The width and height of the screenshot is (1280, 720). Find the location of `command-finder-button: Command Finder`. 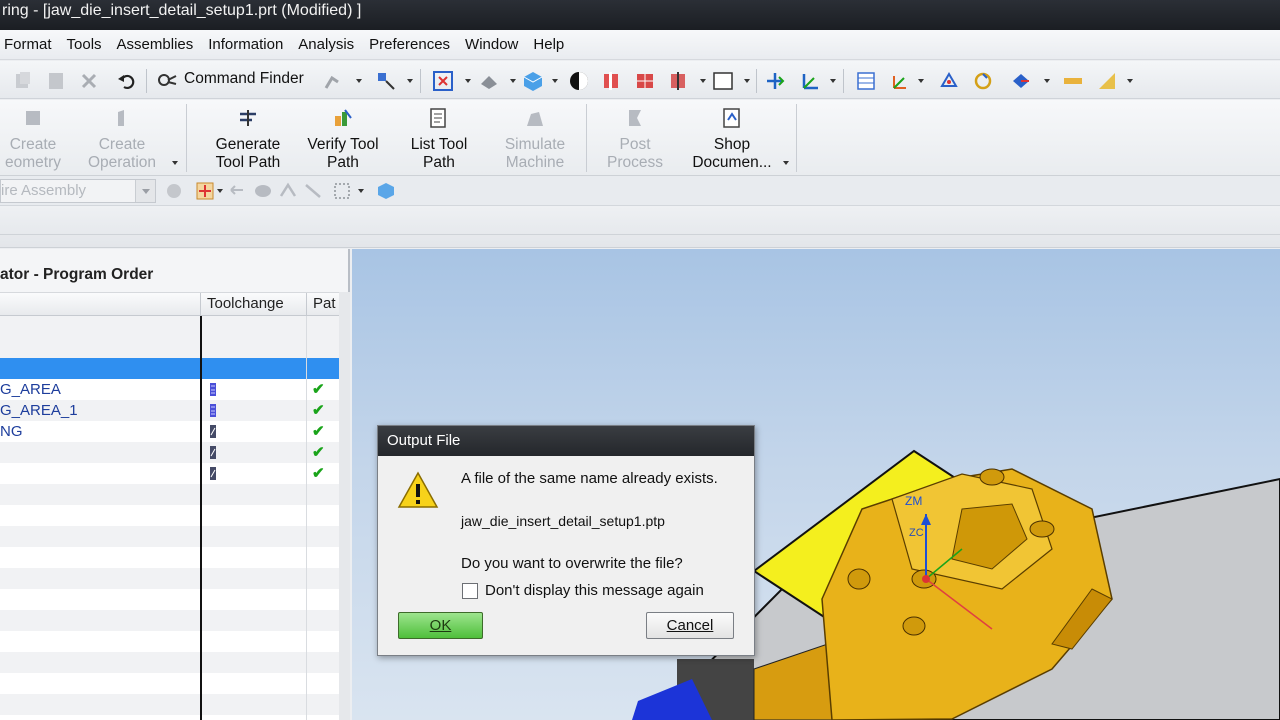

command-finder-button: Command Finder is located at coordinates (244, 79).